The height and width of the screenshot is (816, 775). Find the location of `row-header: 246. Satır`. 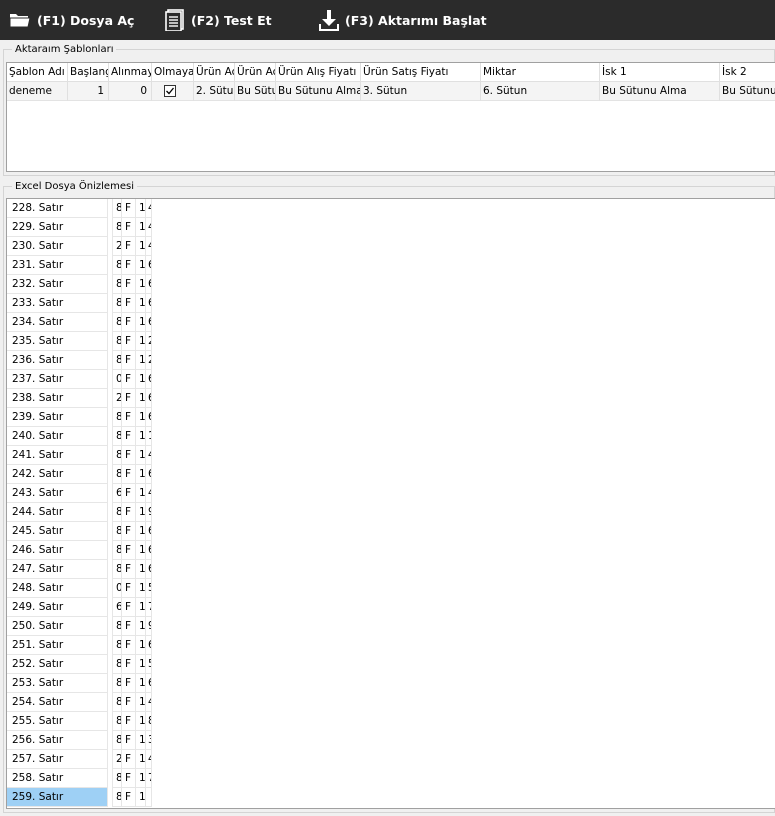

row-header: 246. Satır is located at coordinates (57, 550).